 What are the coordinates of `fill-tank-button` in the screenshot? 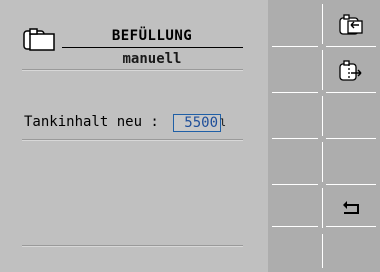 It's located at (350, 24).